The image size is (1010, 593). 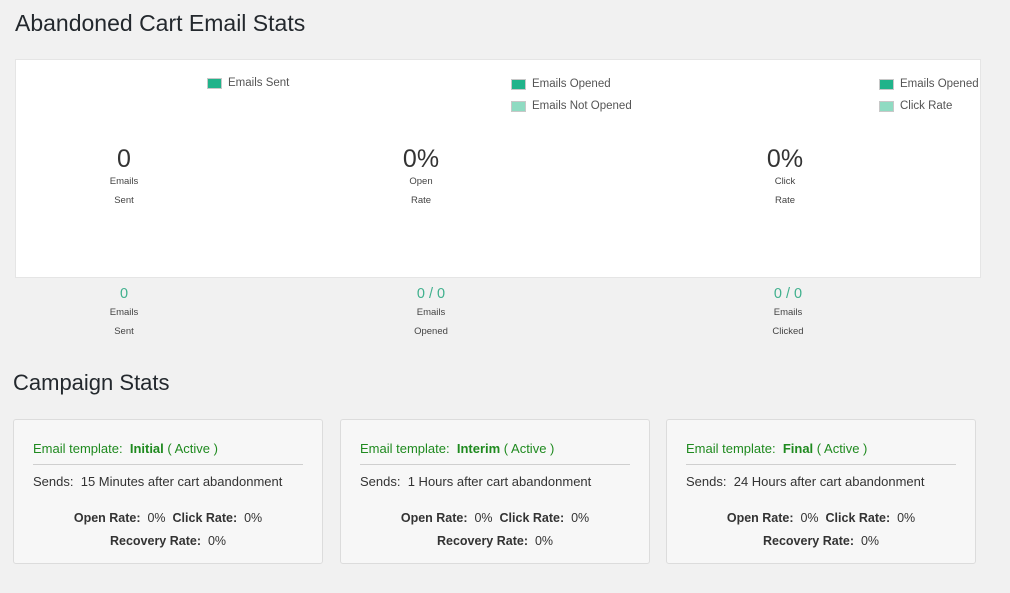 What do you see at coordinates (788, 331) in the screenshot?
I see `summary-label-2: Clicked` at bounding box center [788, 331].